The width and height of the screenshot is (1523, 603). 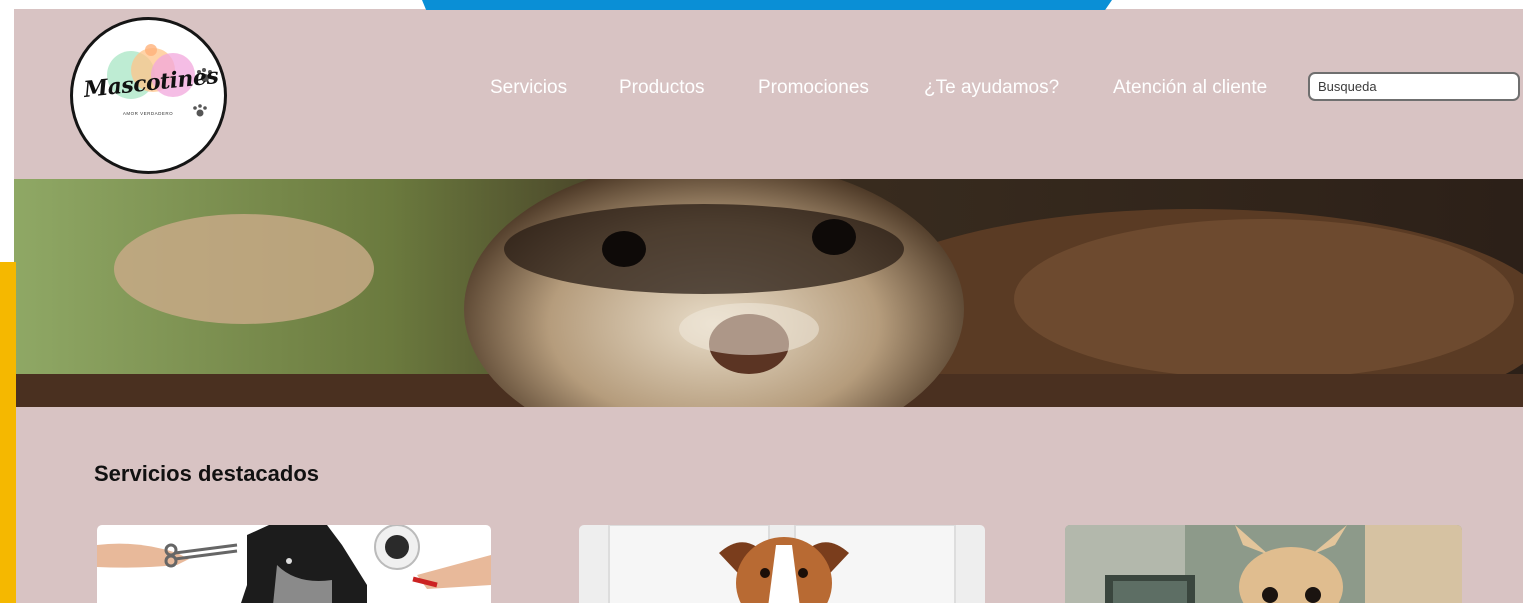 What do you see at coordinates (991, 88) in the screenshot?
I see `nav-te-ayudamos: ¿Te ayudamos?` at bounding box center [991, 88].